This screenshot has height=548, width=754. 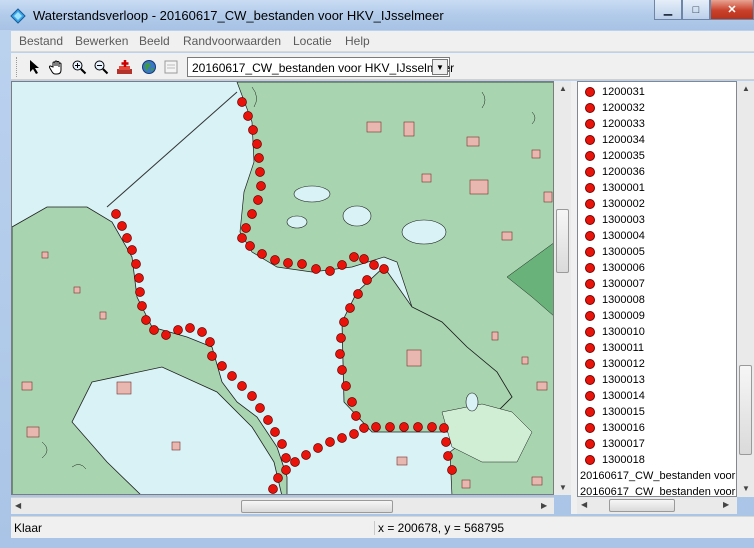 What do you see at coordinates (562, 288) in the screenshot?
I see `map-vertical-scrollbar: ▲ ▼` at bounding box center [562, 288].